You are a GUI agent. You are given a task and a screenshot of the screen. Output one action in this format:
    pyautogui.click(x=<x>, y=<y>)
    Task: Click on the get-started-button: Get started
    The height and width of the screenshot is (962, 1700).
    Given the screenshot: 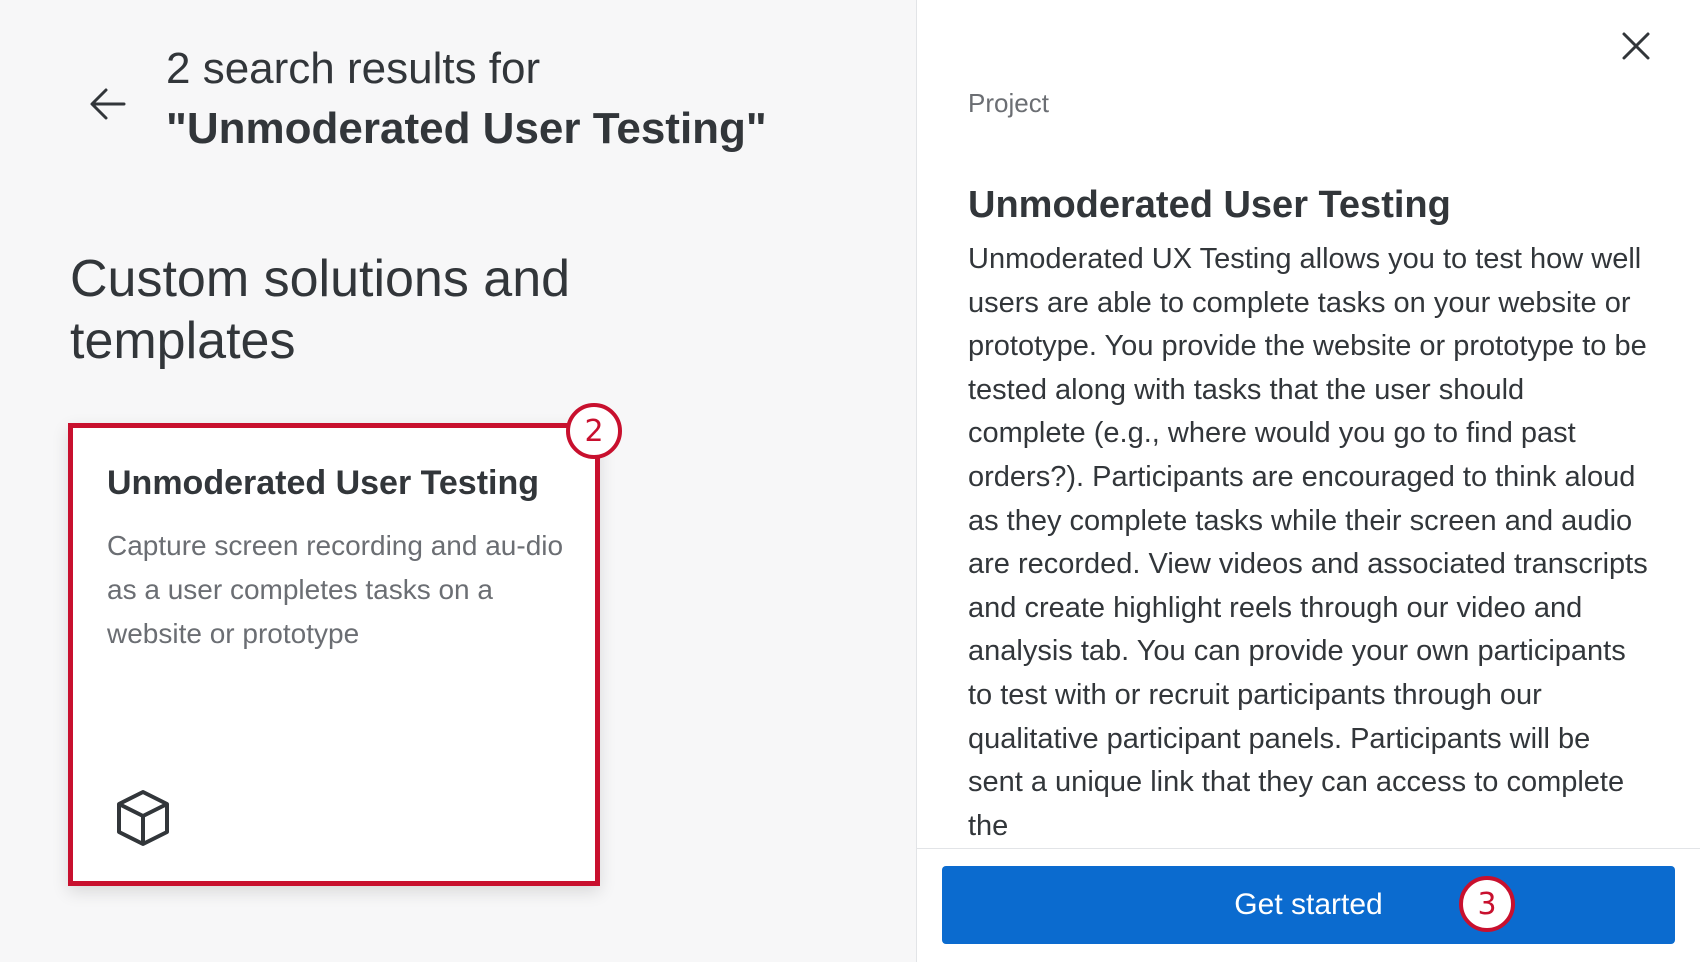 What is the action you would take?
    pyautogui.click(x=1308, y=905)
    